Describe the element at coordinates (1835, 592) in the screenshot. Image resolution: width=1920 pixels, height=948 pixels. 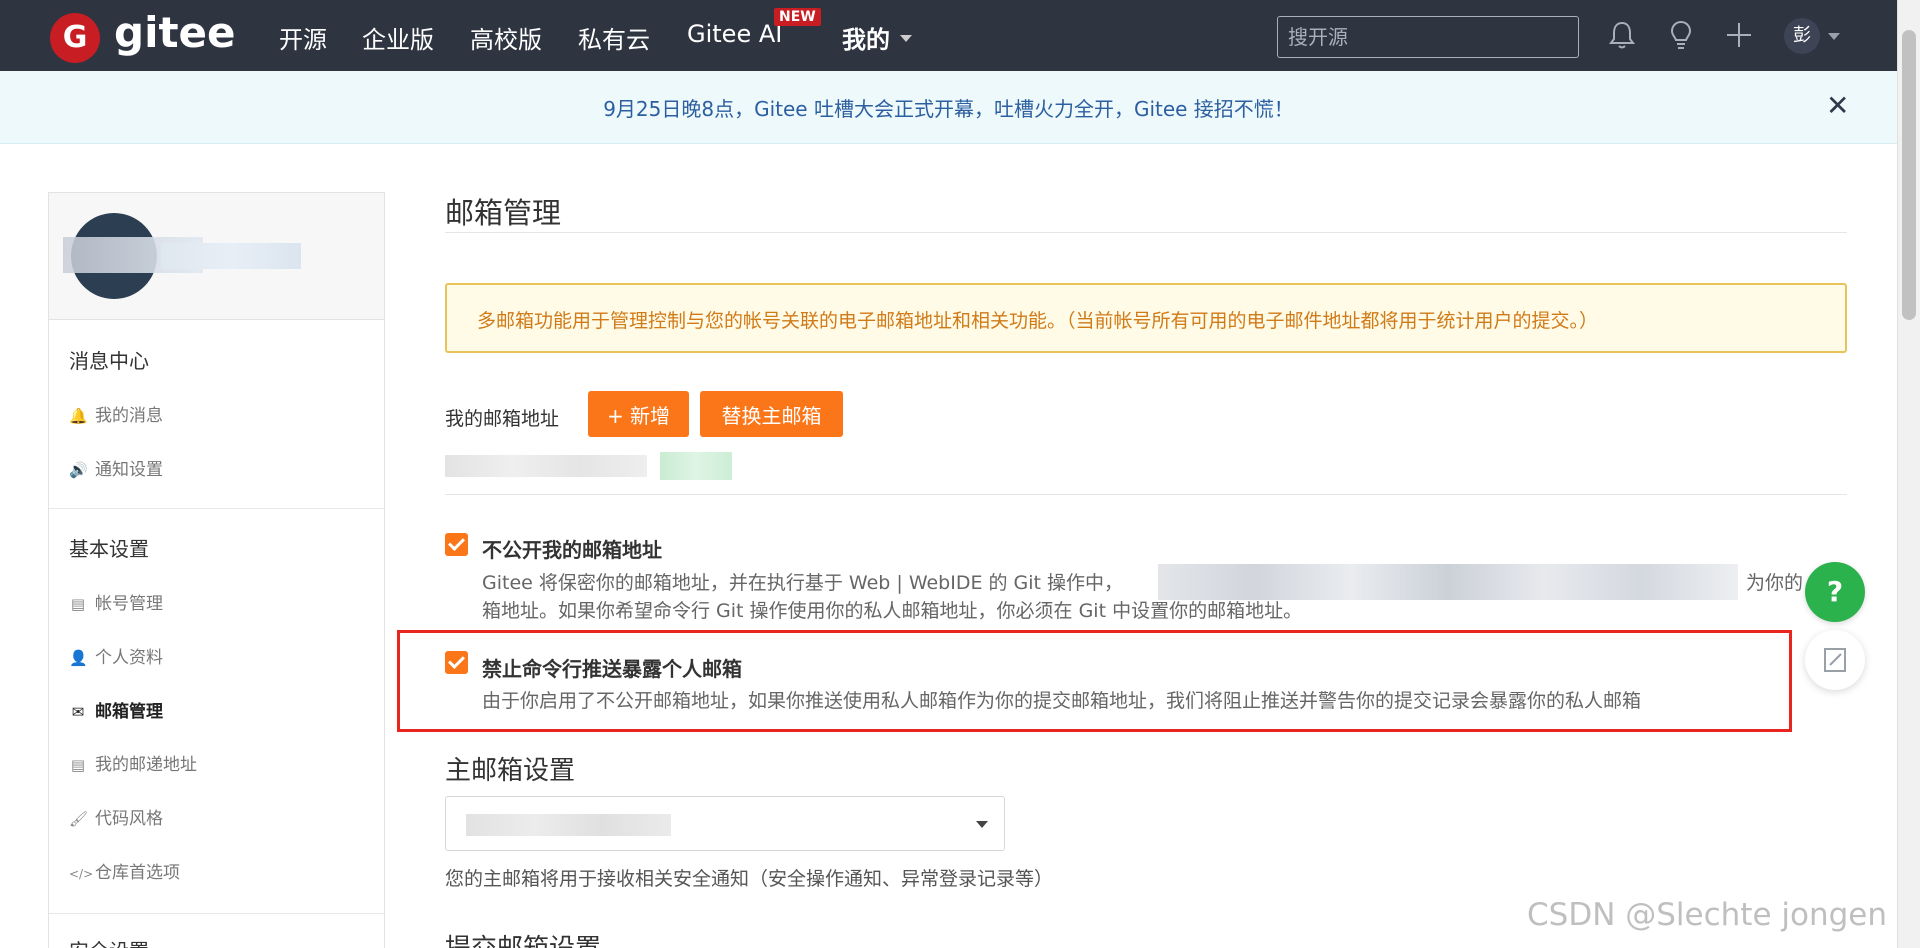
I see `help-button: ?` at that location.